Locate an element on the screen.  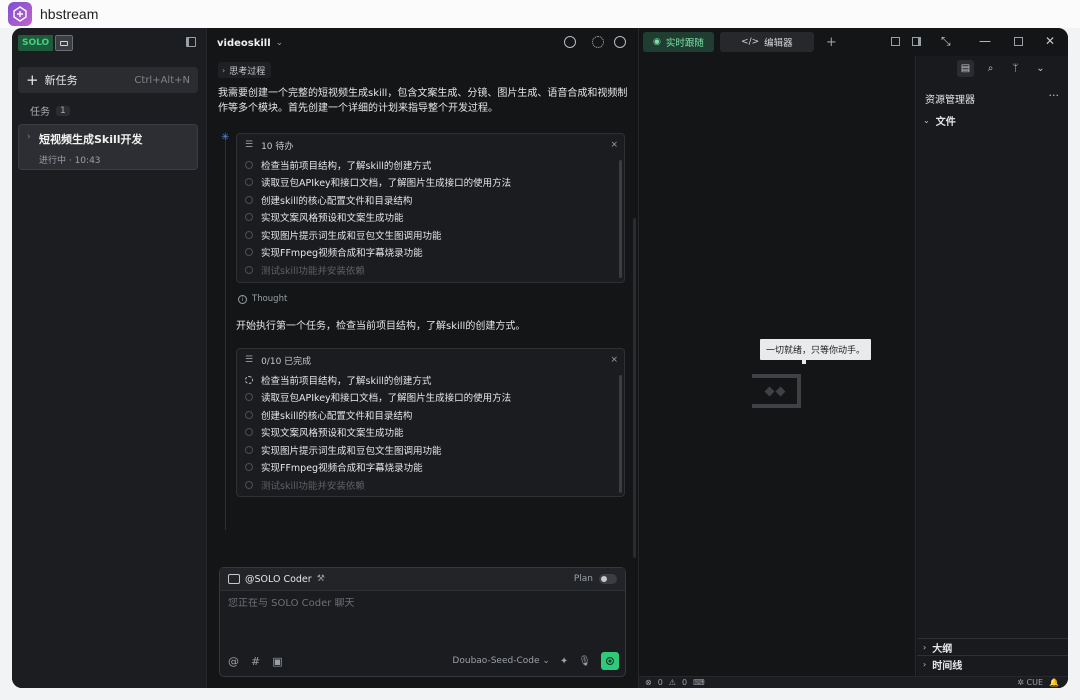
chat-title: videoskill is located at coordinates (244, 43).